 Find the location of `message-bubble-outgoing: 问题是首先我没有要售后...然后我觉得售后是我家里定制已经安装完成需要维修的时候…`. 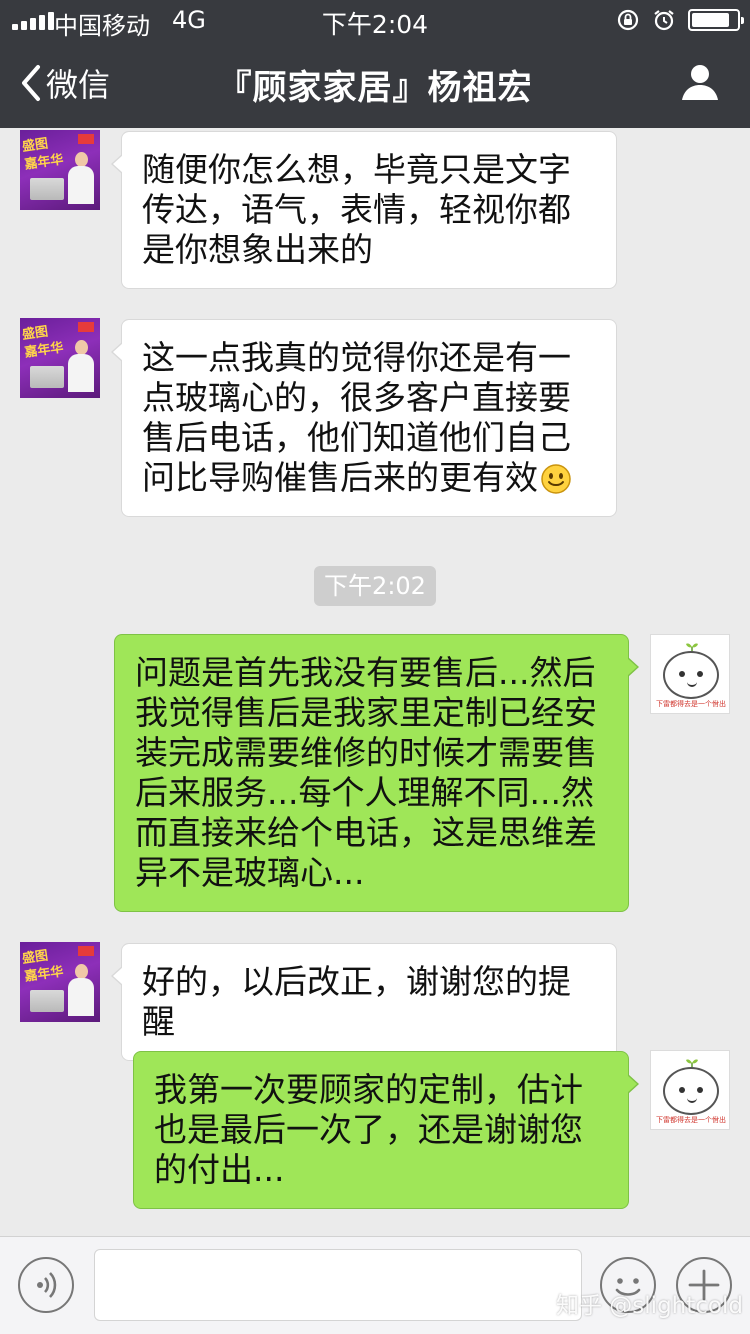

message-bubble-outgoing: 问题是首先我没有要售后...然后我觉得售后是我家里定制已经安装完成需要维修的时候… is located at coordinates (376, 773).